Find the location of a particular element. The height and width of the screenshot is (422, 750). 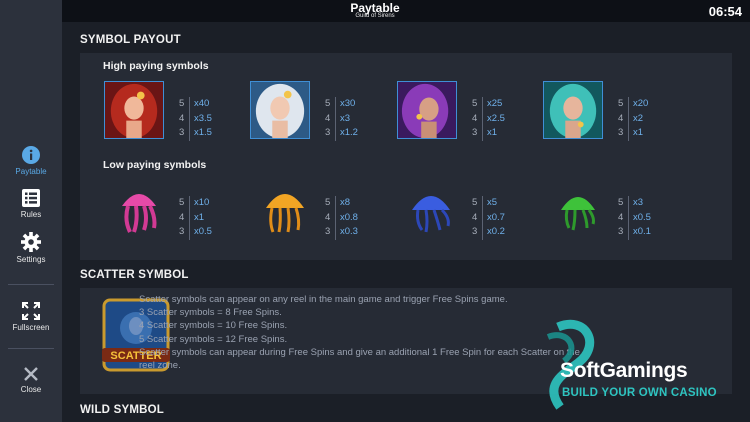

high-paying-heading: High paying symbols is located at coordinates (156, 66).